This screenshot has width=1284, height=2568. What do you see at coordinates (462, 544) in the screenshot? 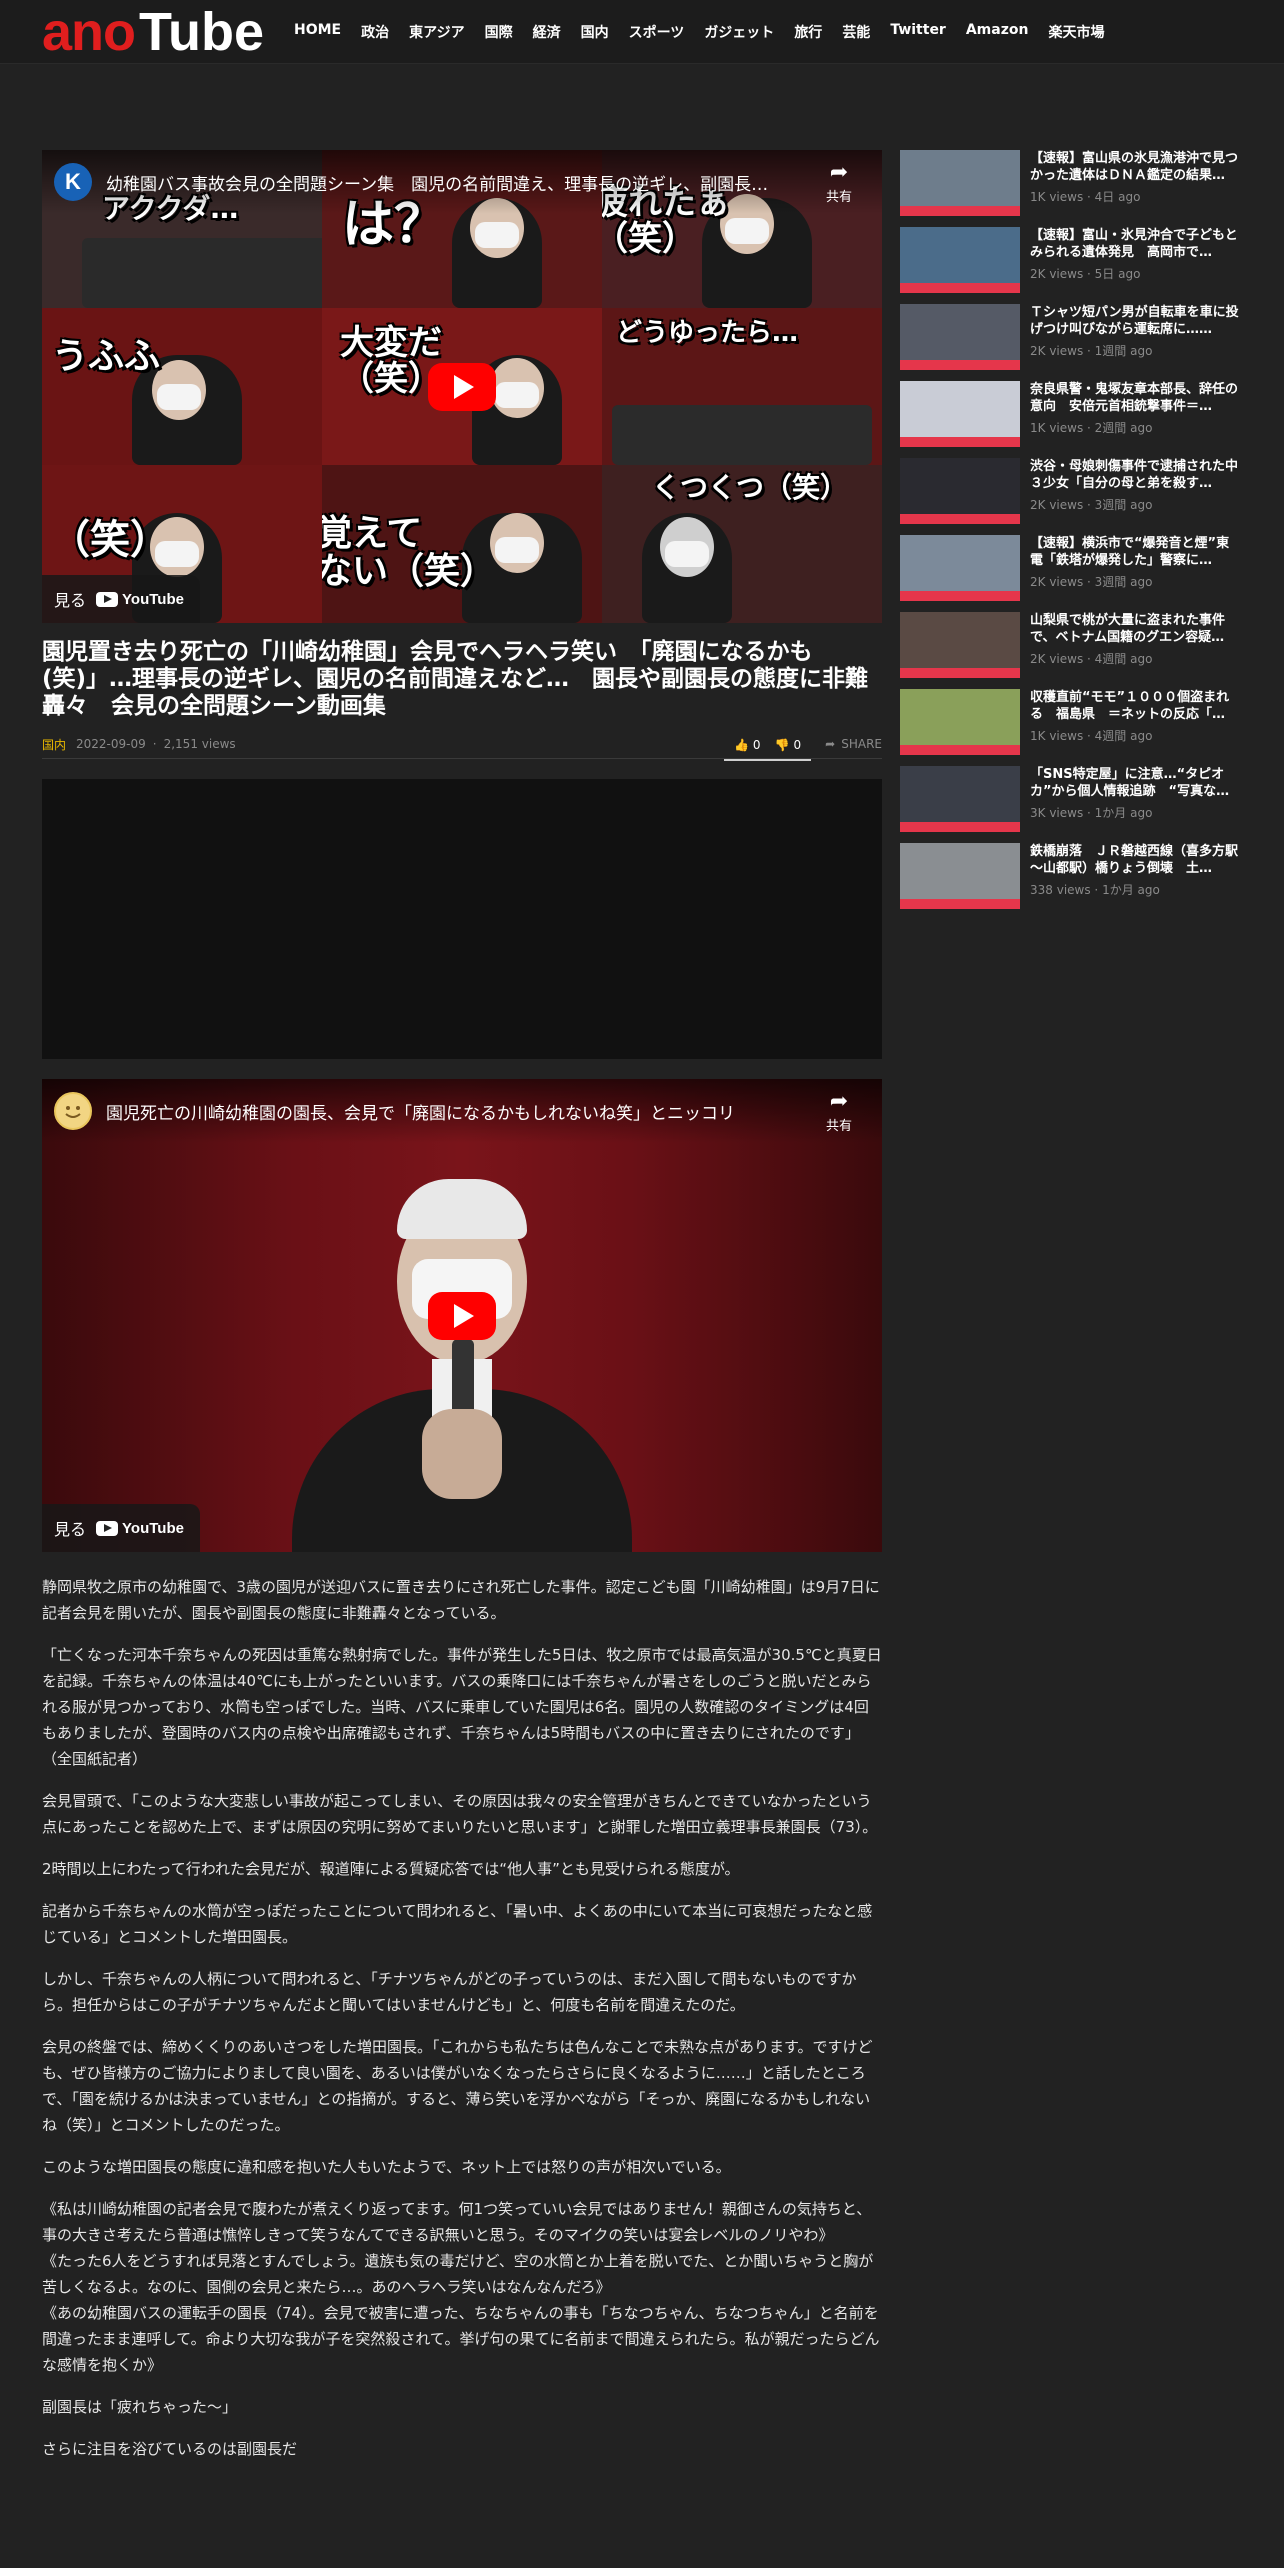
I see `thumb-cell: 覚えて ない（笑）` at bounding box center [462, 544].